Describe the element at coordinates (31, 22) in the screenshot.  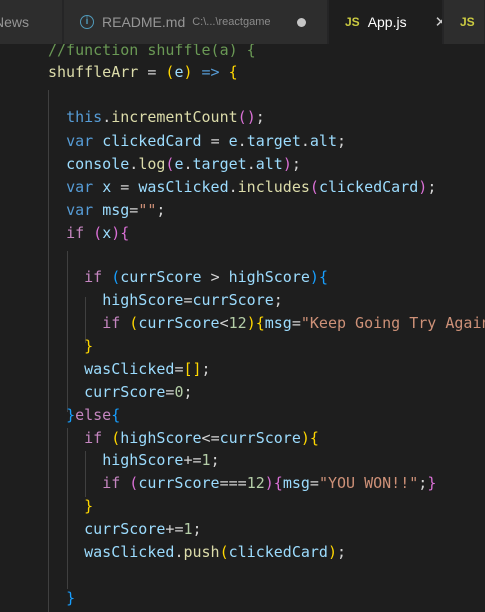
I see `tab-news: News` at that location.